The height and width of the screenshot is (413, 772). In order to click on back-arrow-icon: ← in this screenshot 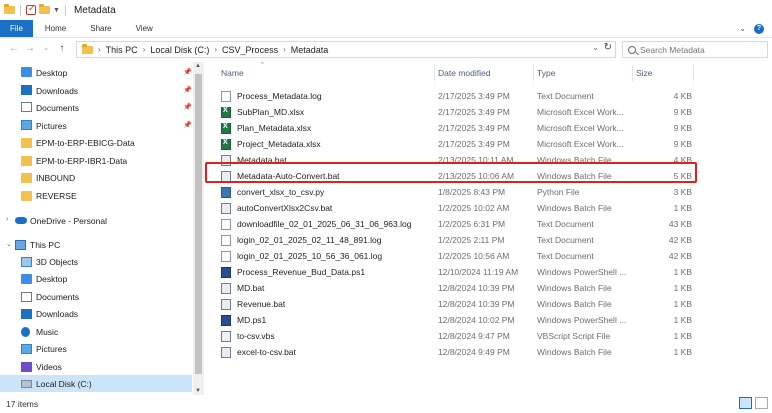, I will do `click(14, 48)`.